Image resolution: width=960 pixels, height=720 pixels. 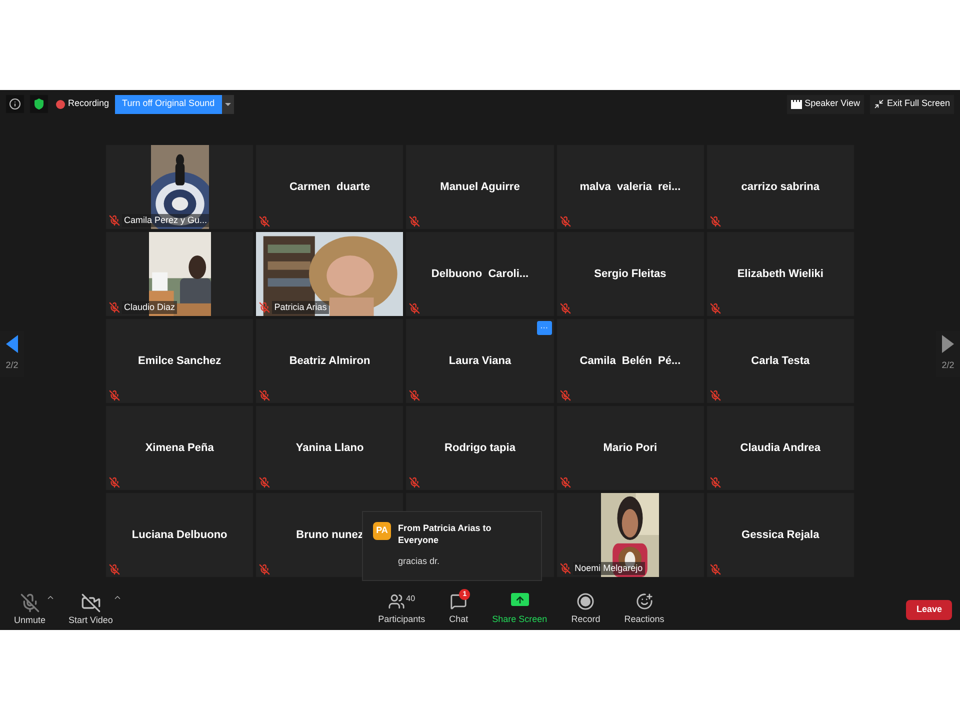 What do you see at coordinates (608, 568) in the screenshot?
I see `participant-label: Noemi Melgarejo` at bounding box center [608, 568].